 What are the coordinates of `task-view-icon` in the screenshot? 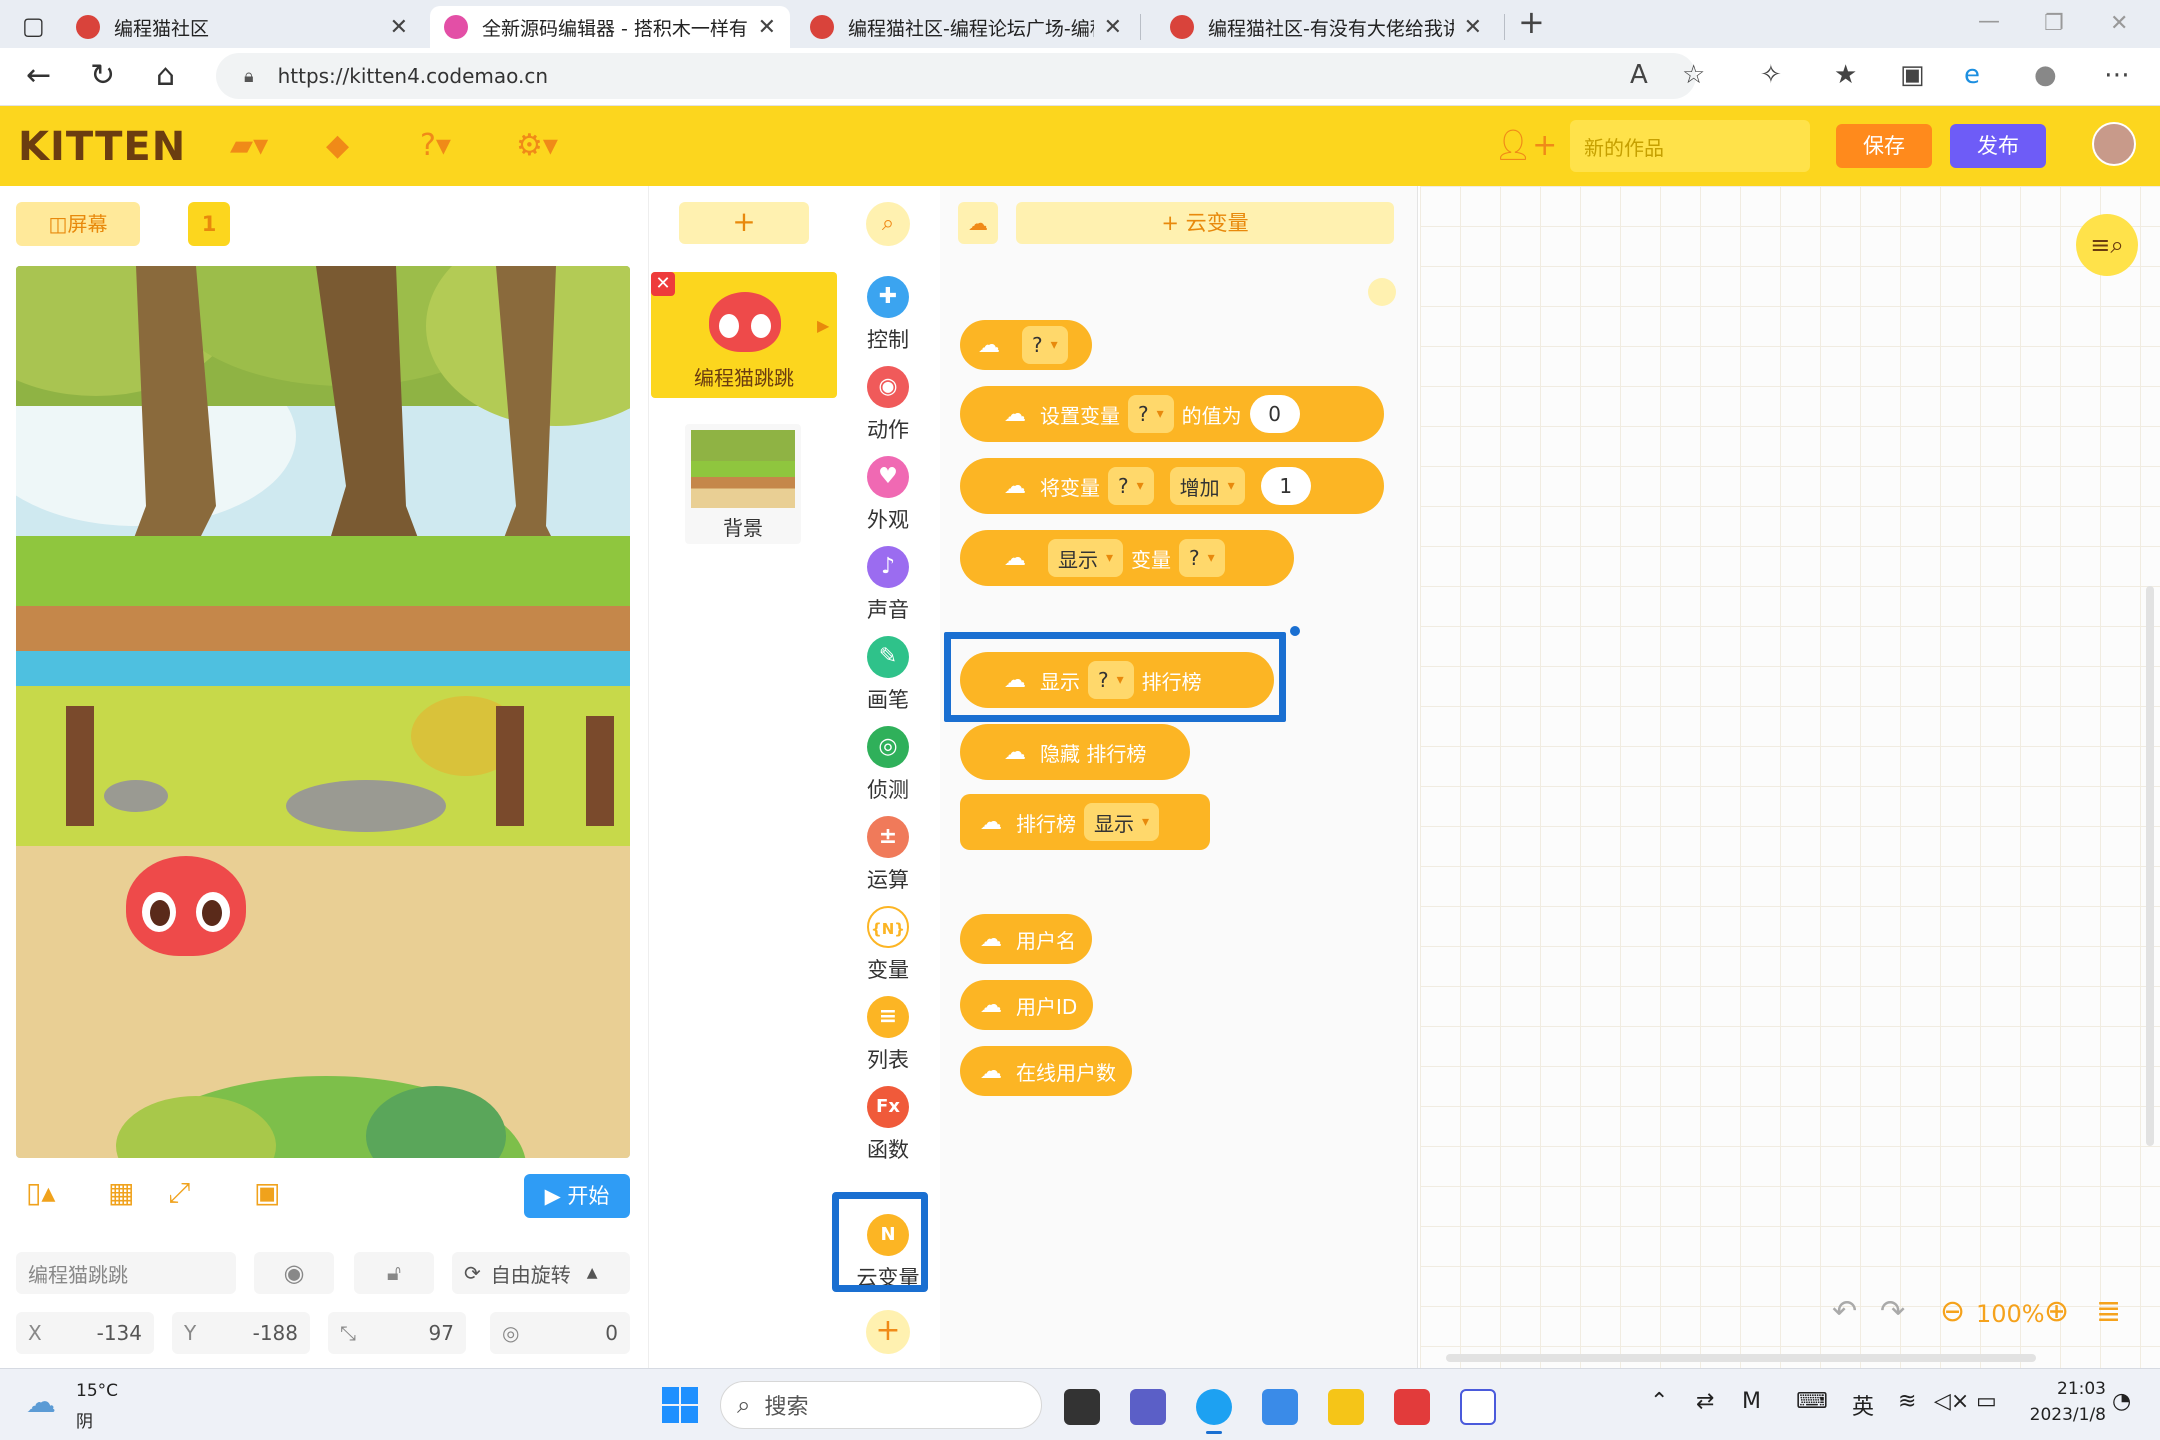 It's located at (1082, 1407).